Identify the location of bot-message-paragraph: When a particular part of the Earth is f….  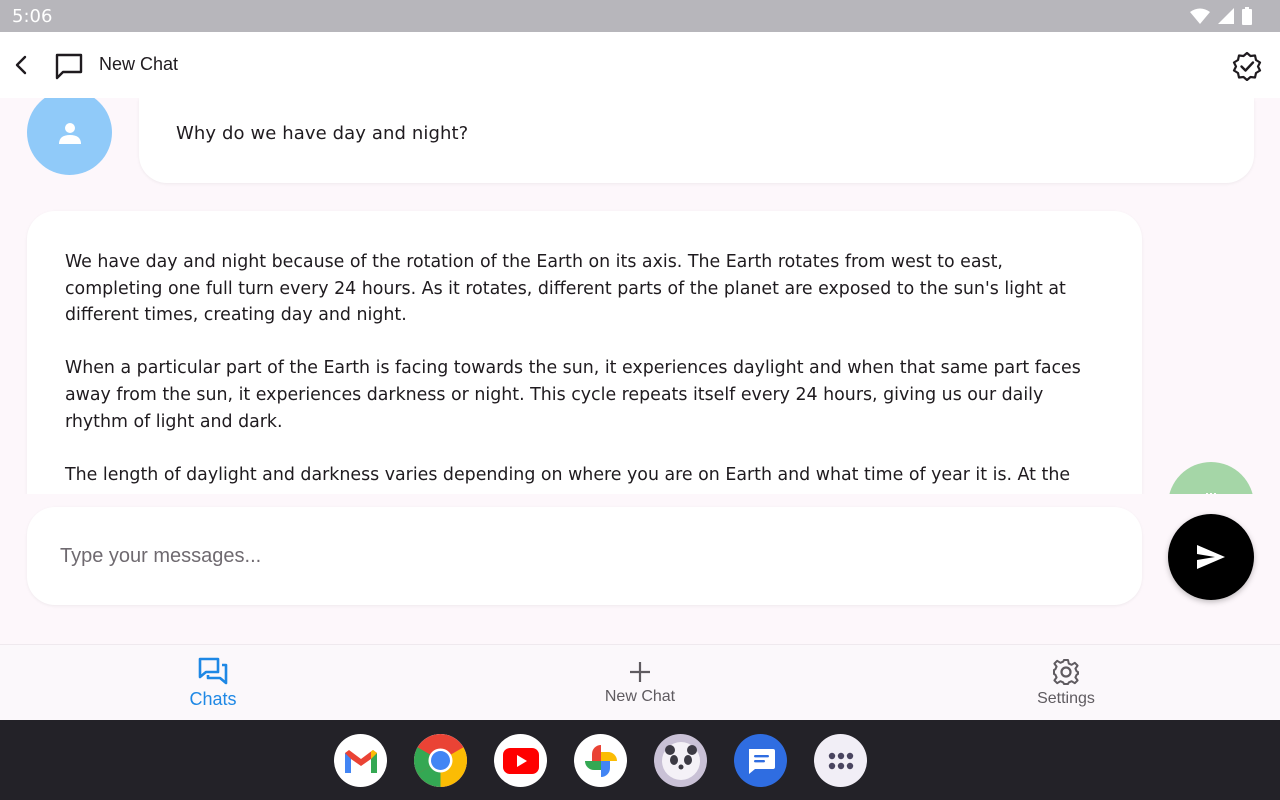
(573, 395).